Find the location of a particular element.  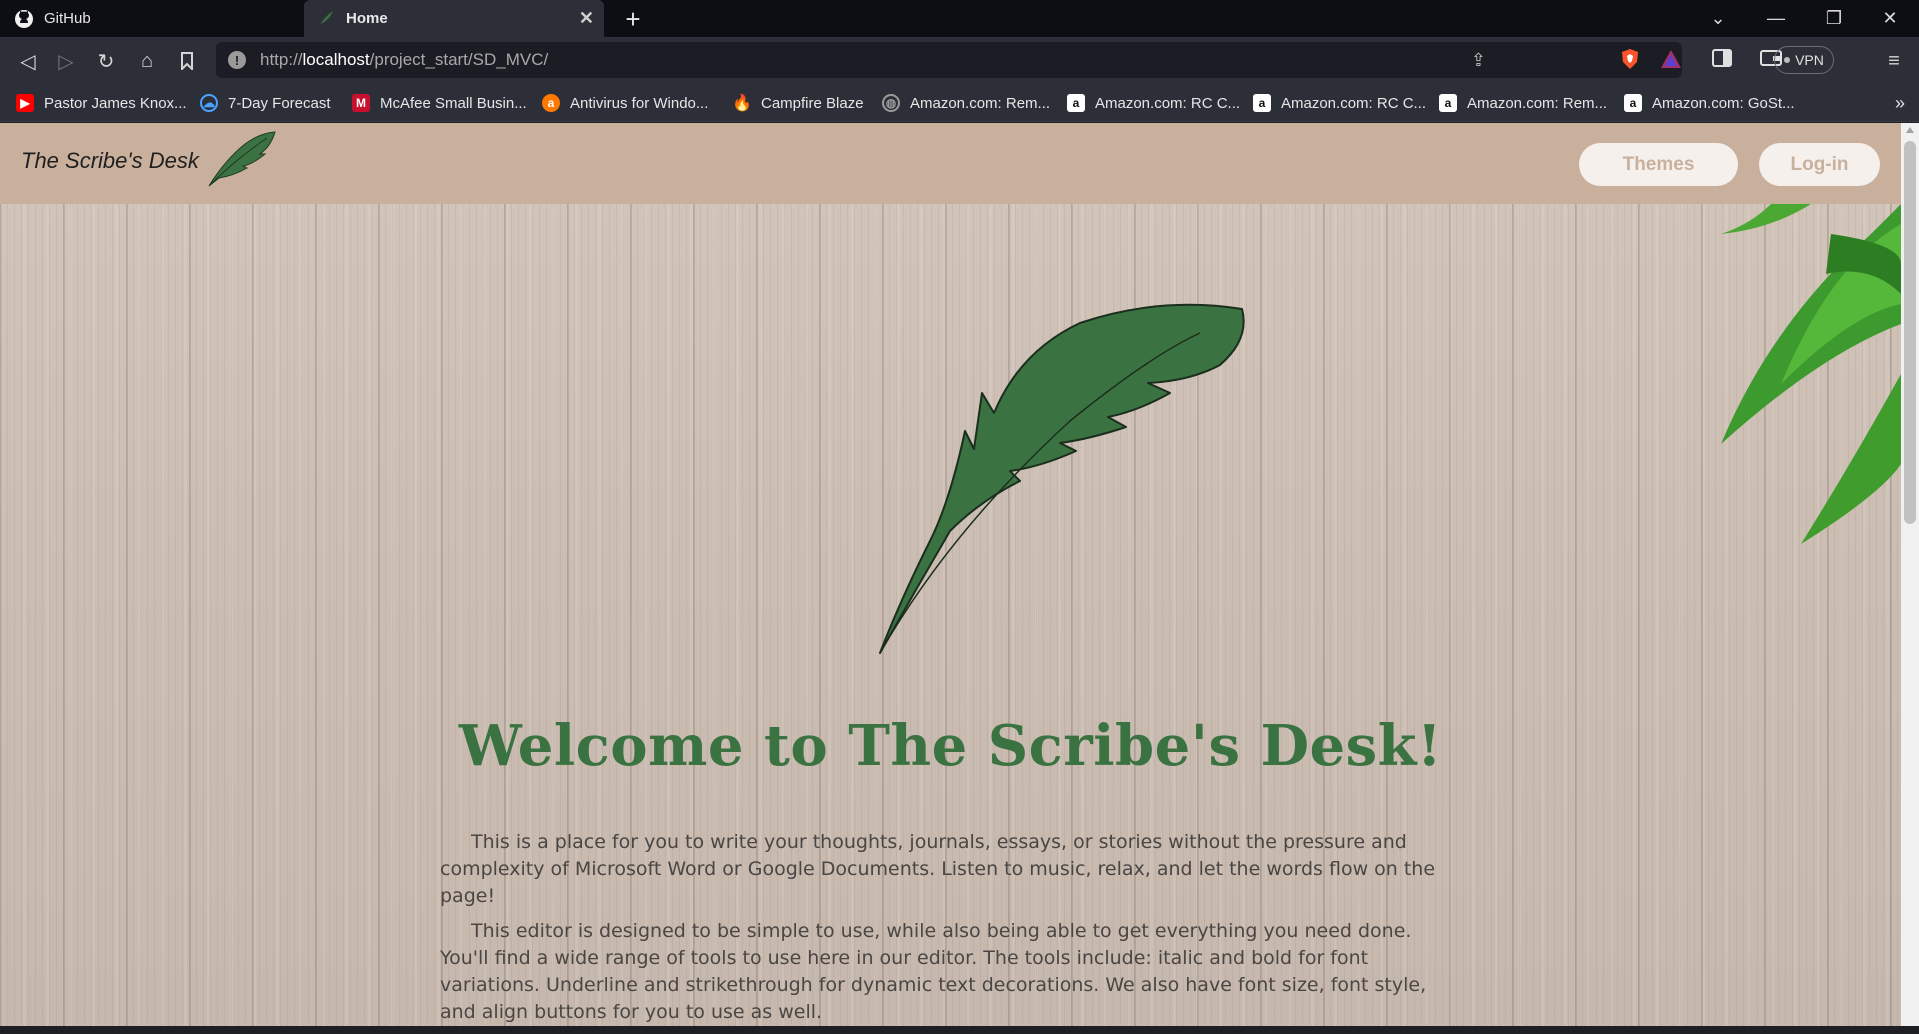

quill-icon is located at coordinates (326, 19).